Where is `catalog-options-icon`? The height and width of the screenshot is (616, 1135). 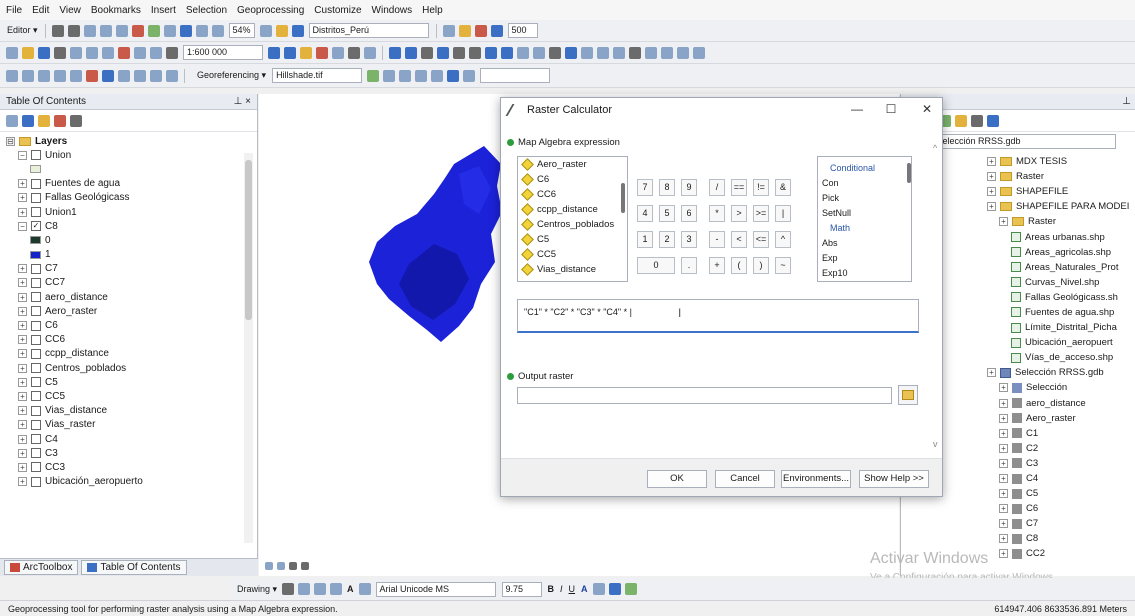
catalog-options-icon is located at coordinates (993, 120).